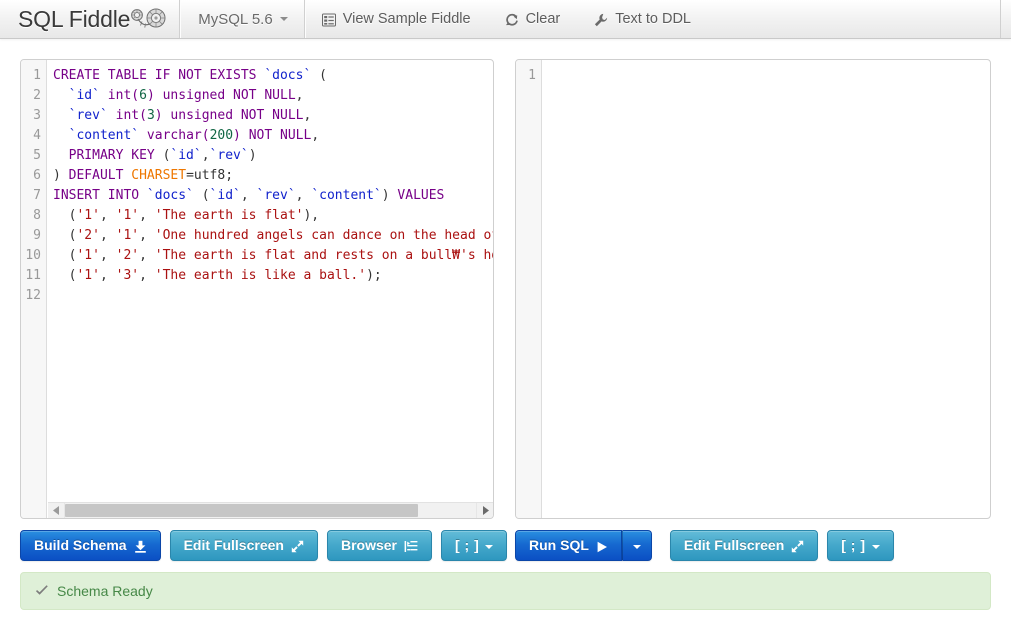 The width and height of the screenshot is (1011, 619). Describe the element at coordinates (210, 175) in the screenshot. I see `code-token: =utf8;` at that location.